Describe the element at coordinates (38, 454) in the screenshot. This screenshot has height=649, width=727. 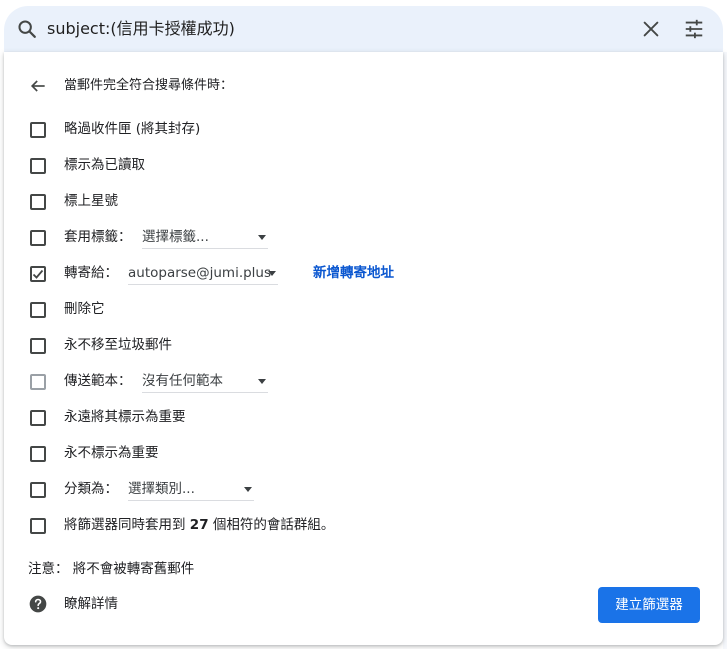
I see `checkbox-never-important` at that location.